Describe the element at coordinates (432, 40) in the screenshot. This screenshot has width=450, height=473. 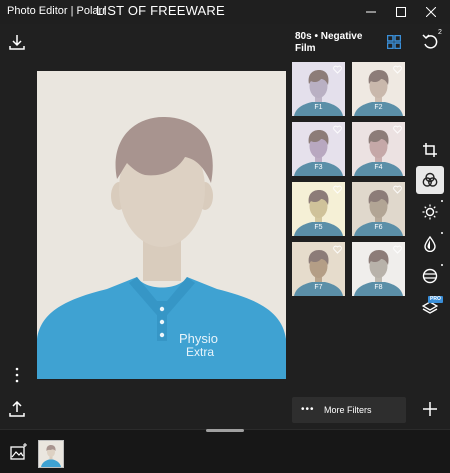
I see `undo-button: 2` at that location.